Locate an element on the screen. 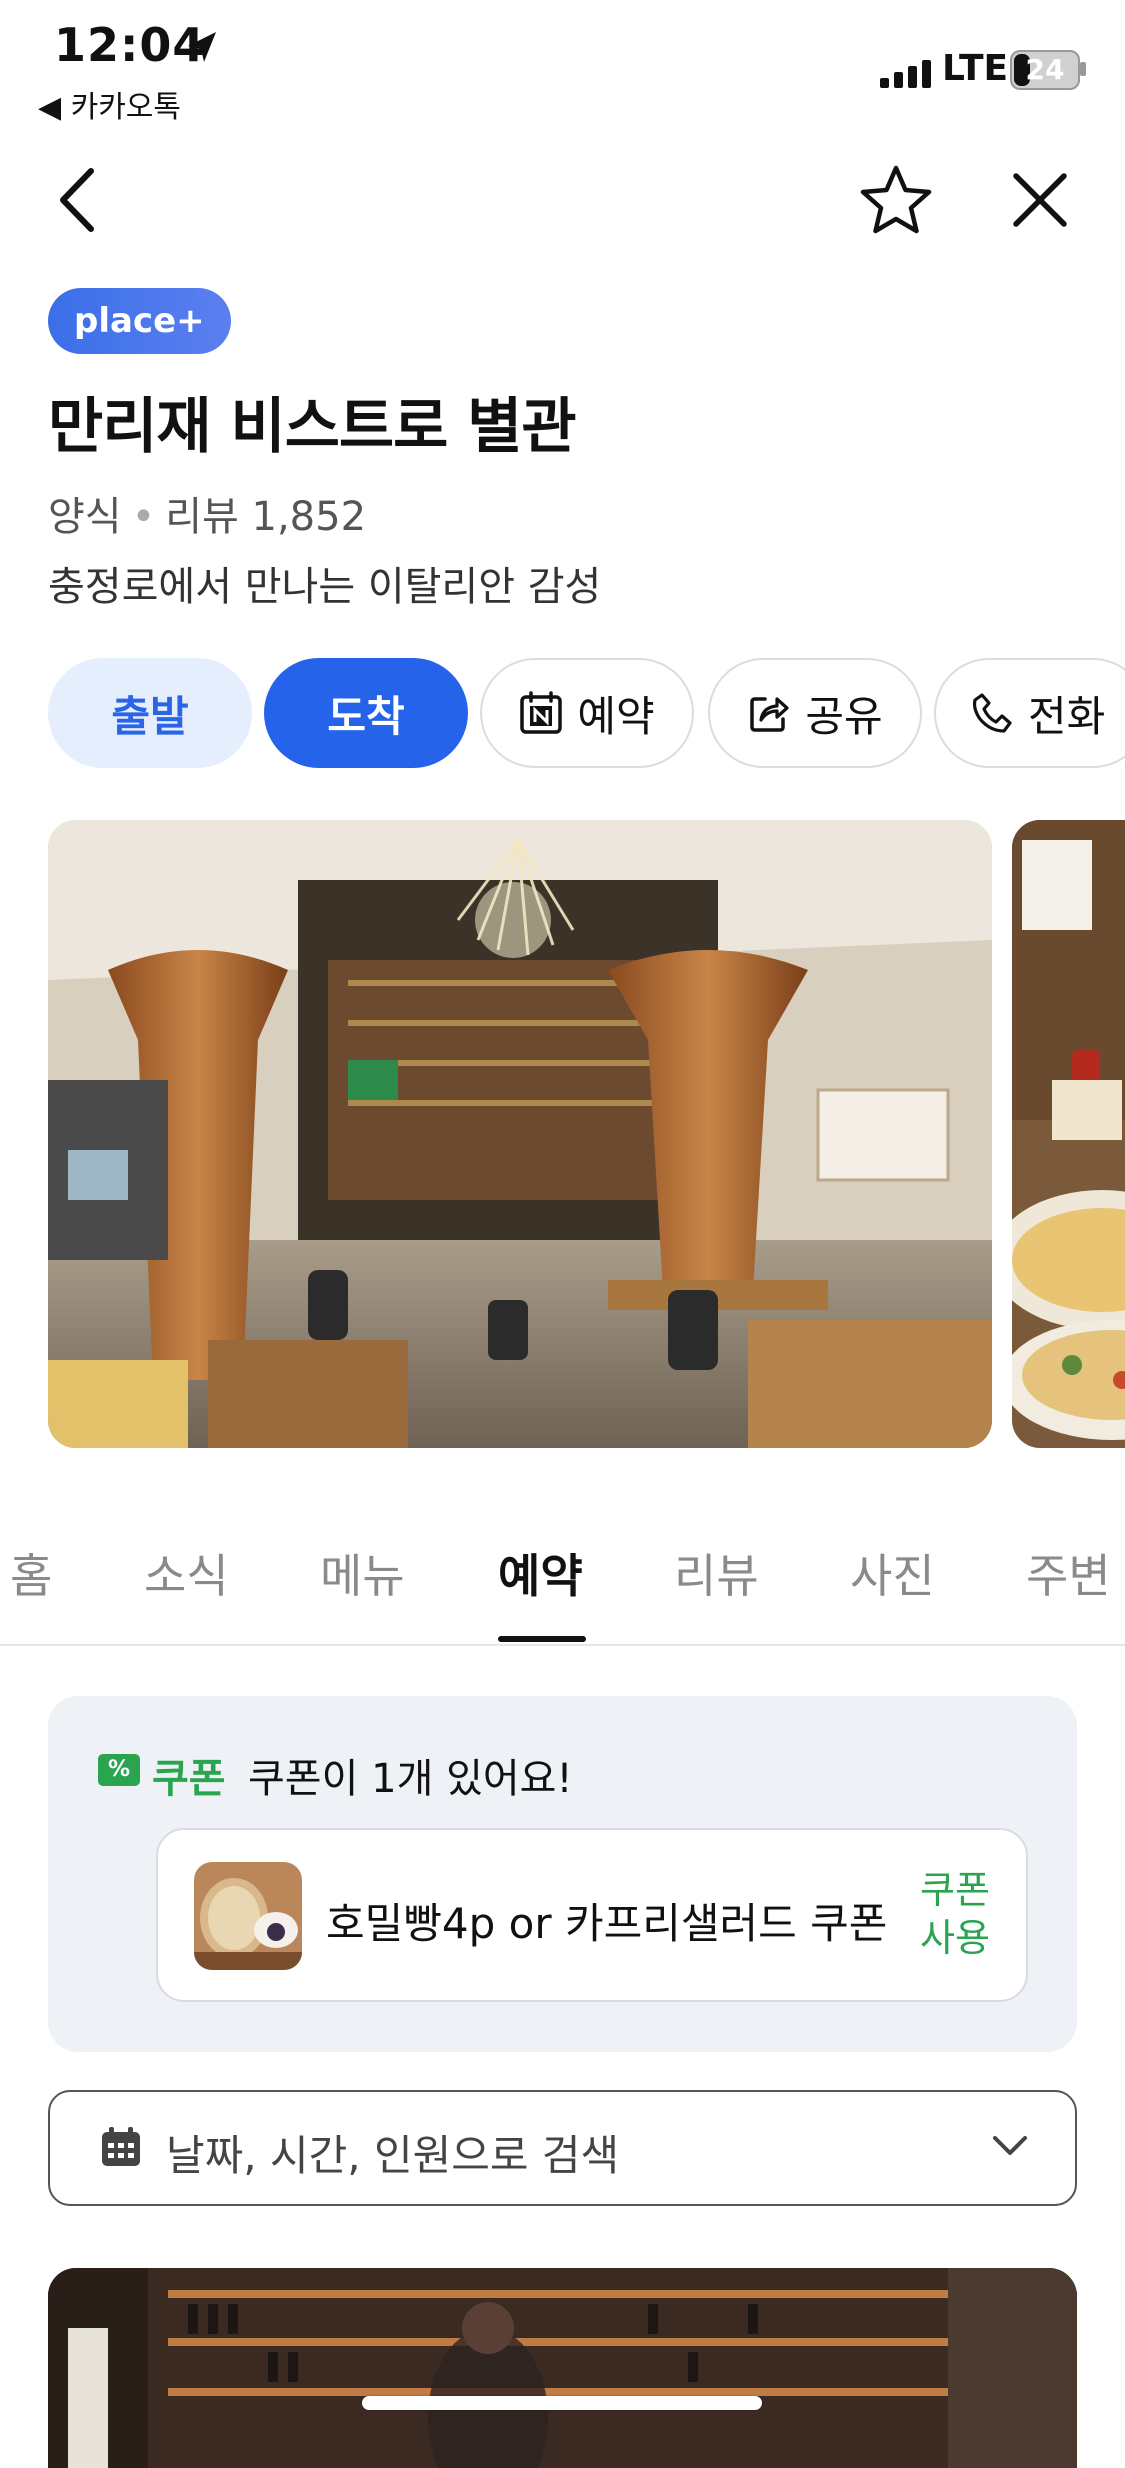 This screenshot has height=2468, width=1125. use-coupon-button: 쿠폰 사용 is located at coordinates (955, 1914).